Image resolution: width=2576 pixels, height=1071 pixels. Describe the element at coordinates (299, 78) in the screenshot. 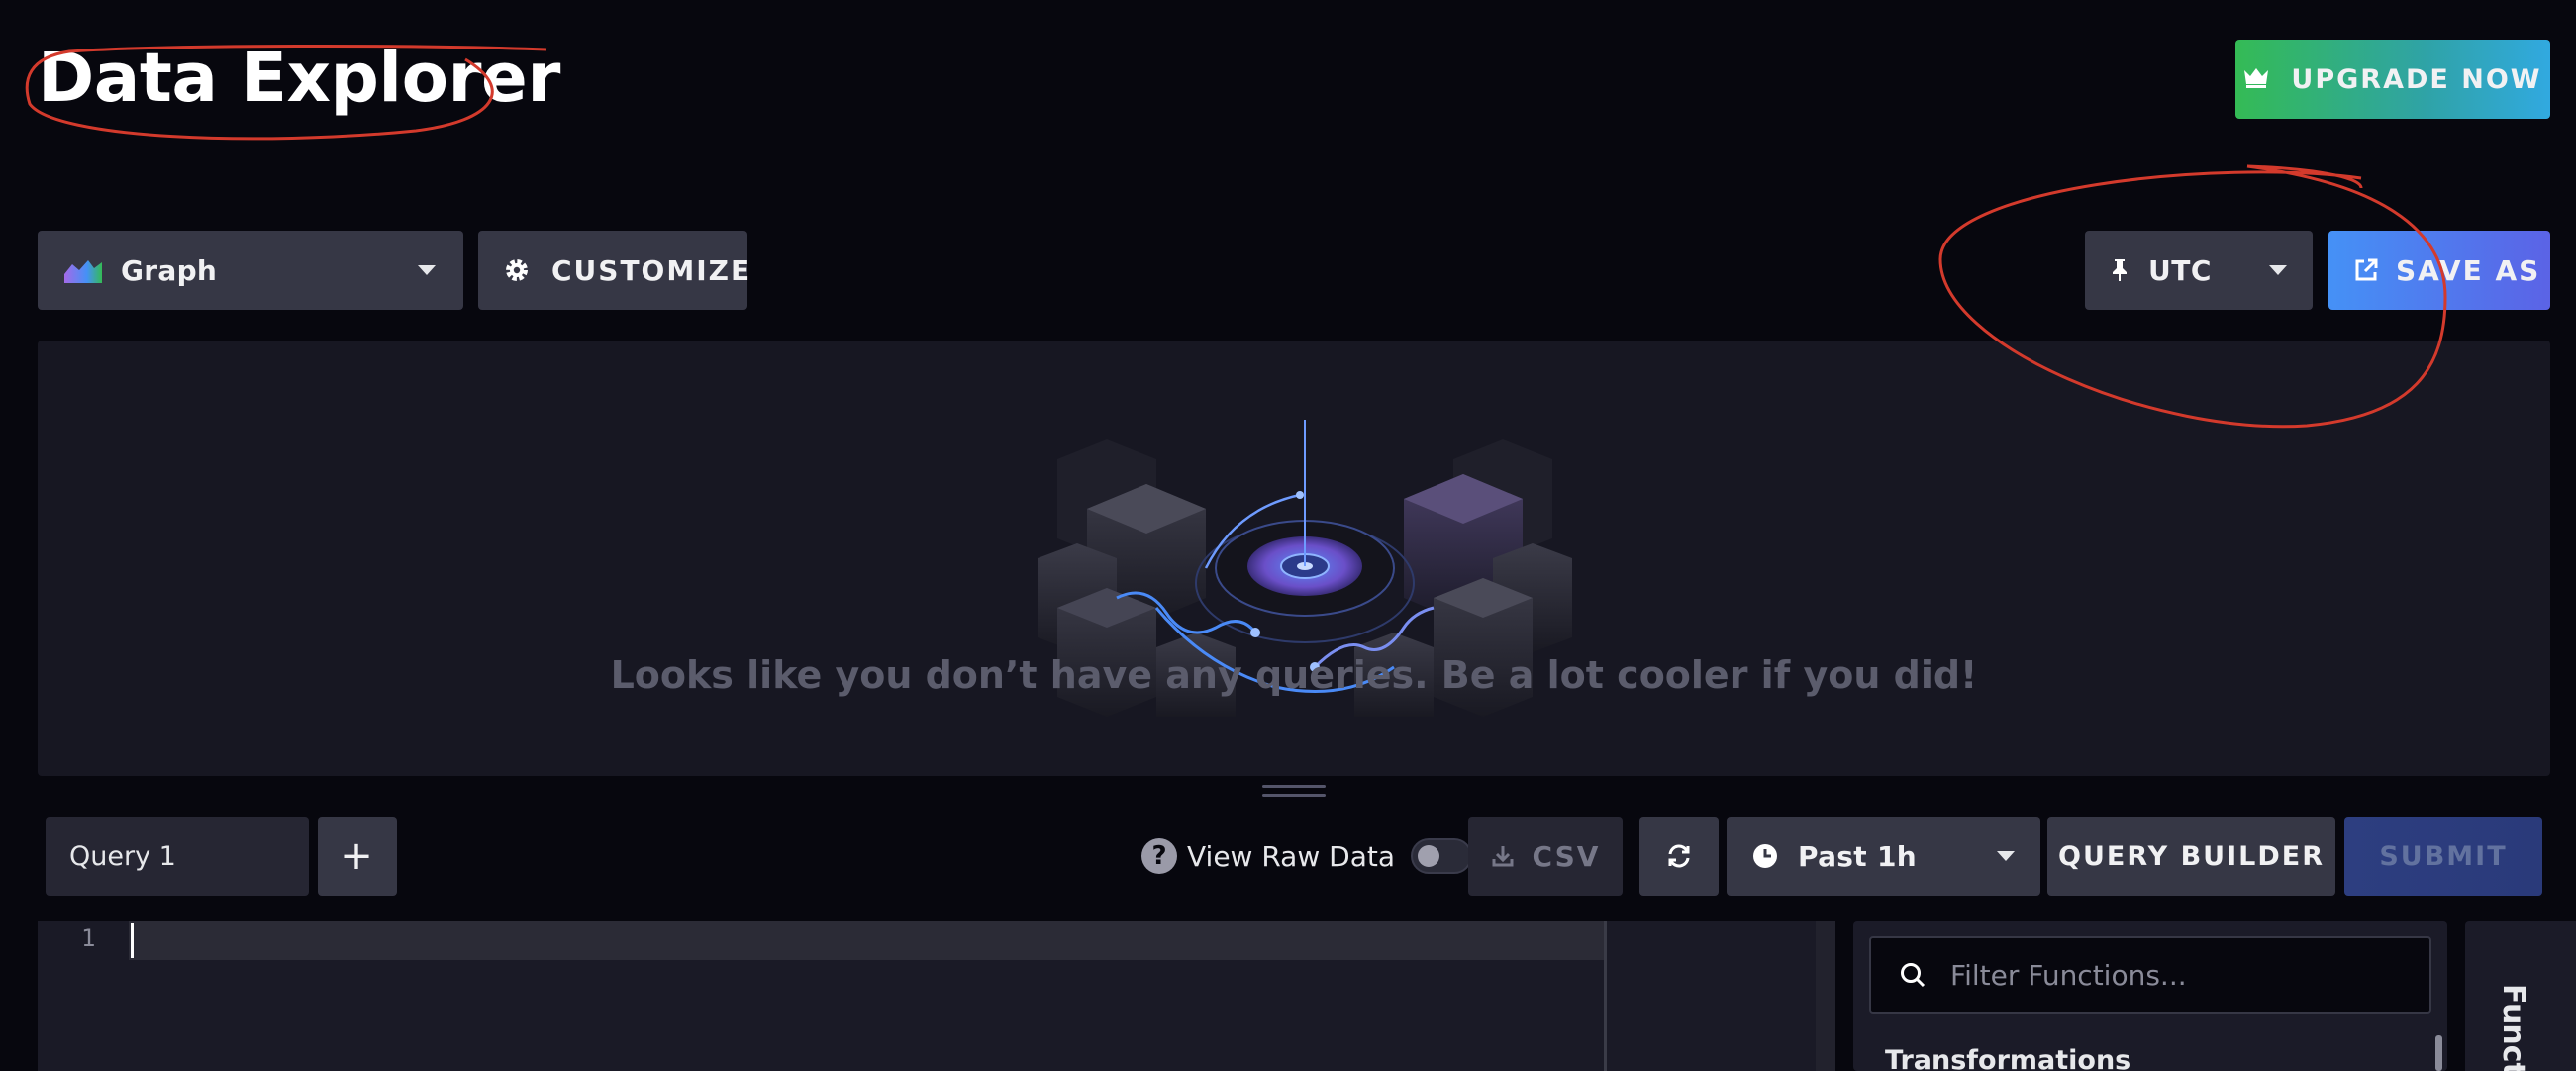

I see `page-title: Data Explorer` at that location.